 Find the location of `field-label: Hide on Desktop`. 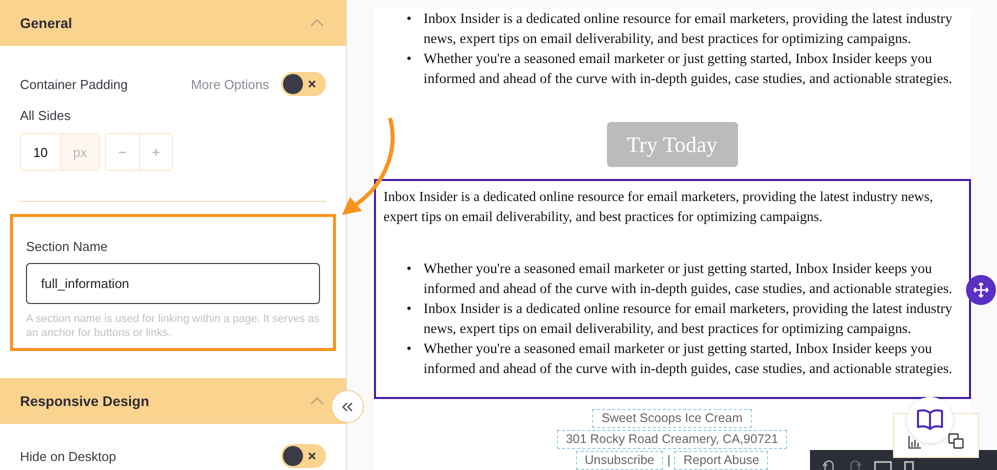

field-label: Hide on Desktop is located at coordinates (68, 456).